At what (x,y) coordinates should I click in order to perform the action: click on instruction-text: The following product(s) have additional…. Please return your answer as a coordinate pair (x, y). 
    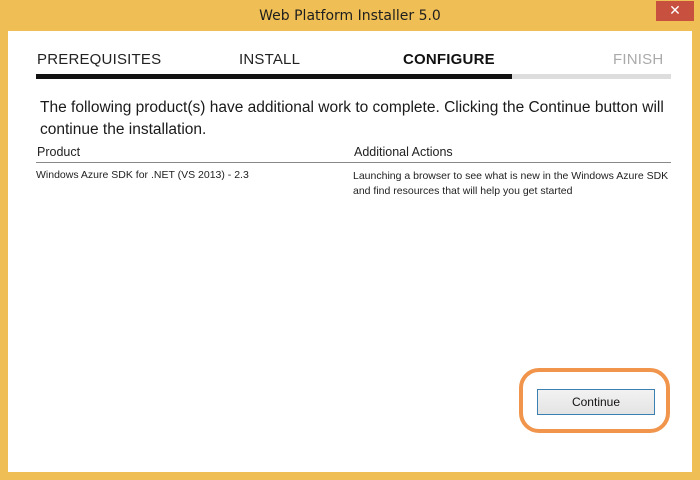
    Looking at the image, I should click on (352, 118).